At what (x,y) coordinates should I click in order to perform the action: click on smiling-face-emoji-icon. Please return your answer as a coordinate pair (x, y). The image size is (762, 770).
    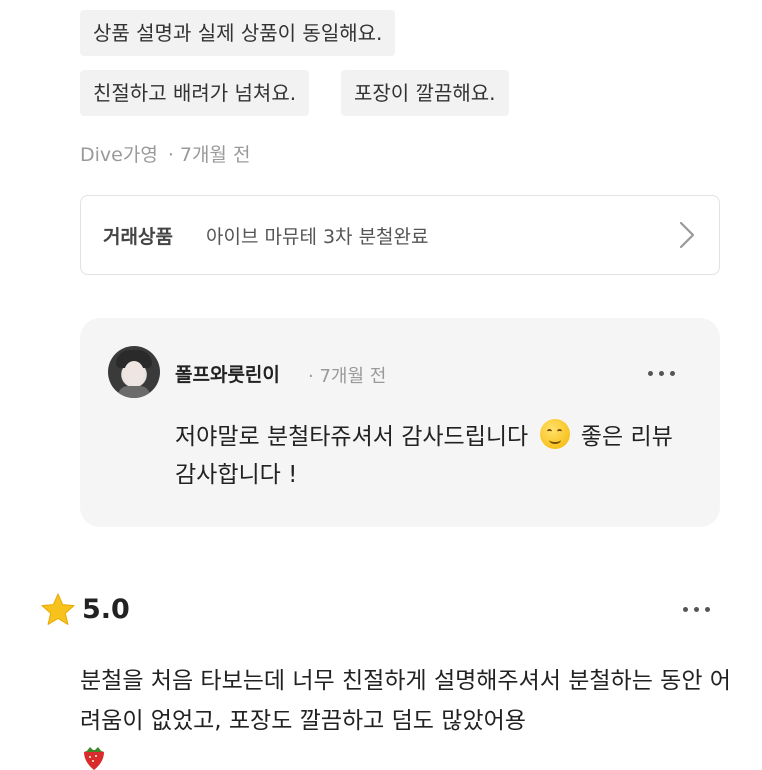
    Looking at the image, I should click on (554, 434).